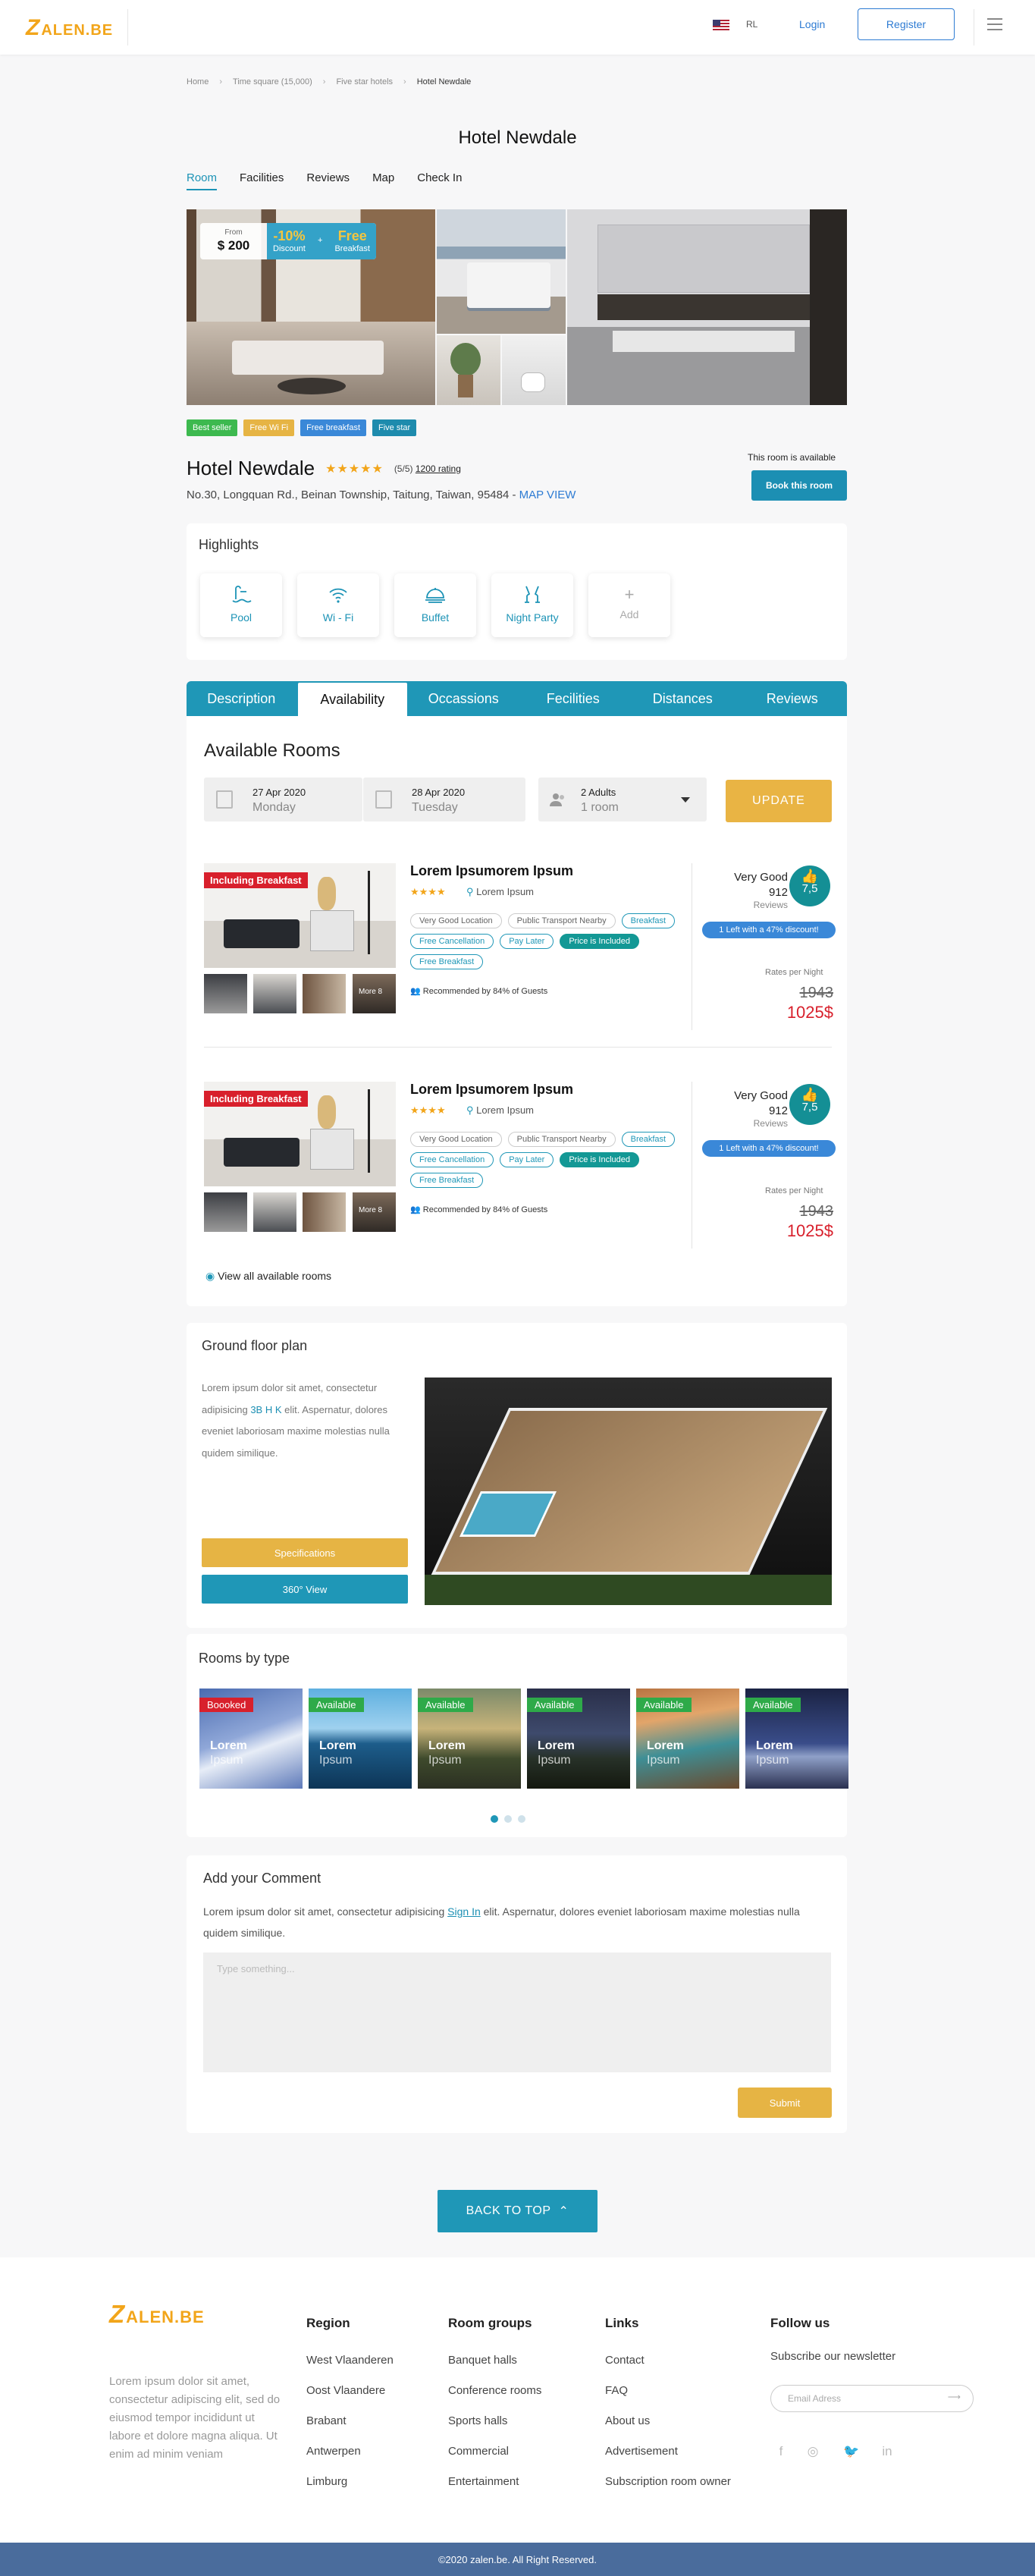 Image resolution: width=1035 pixels, height=2576 pixels. Describe the element at coordinates (872, 2398) in the screenshot. I see `email-input: Email Adress ⟶` at that location.